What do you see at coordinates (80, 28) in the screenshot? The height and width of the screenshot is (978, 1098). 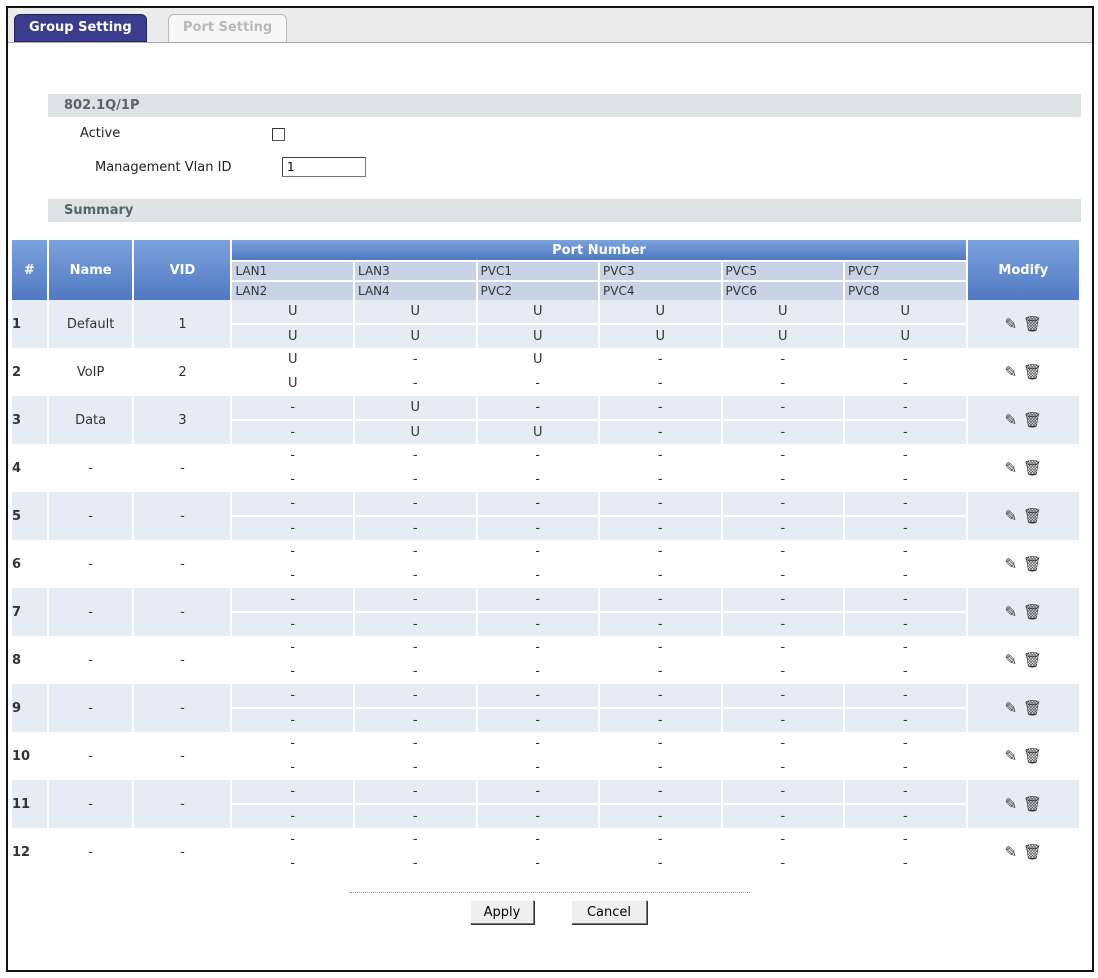 I see `tab-group-setting: Group Setting` at bounding box center [80, 28].